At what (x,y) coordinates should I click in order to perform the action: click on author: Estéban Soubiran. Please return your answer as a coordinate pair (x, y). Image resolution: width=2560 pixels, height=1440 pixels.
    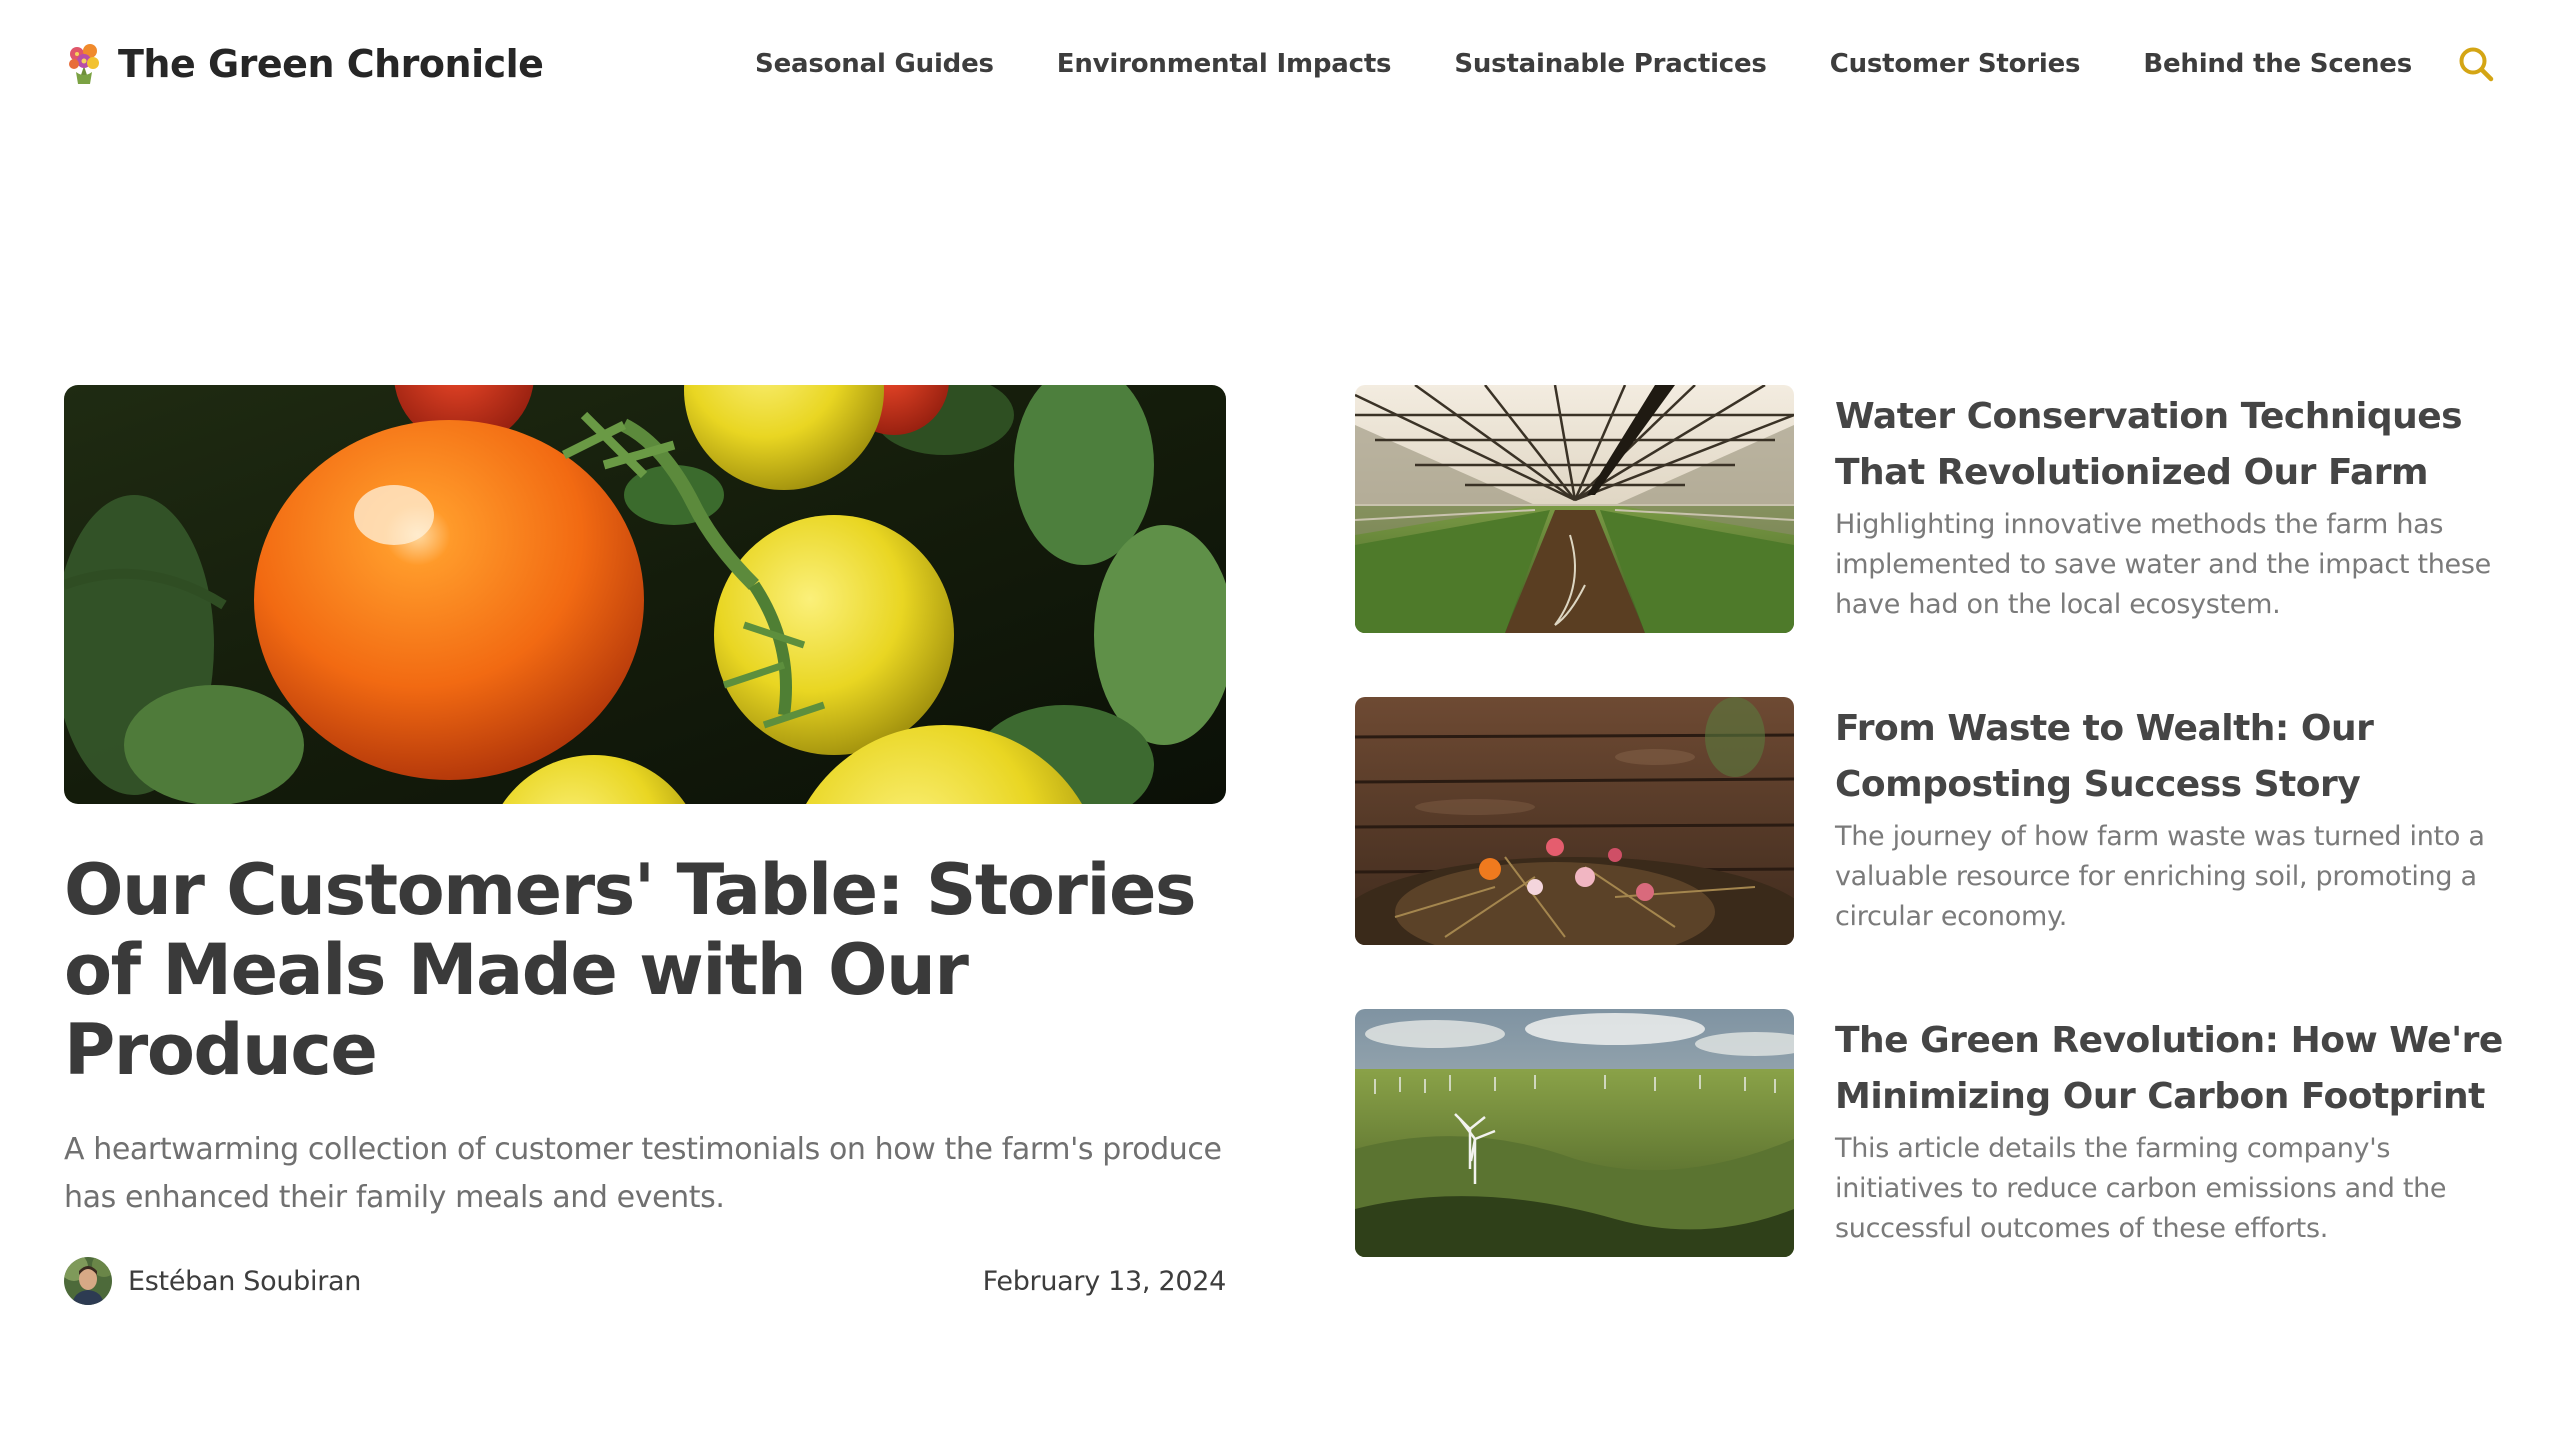
    Looking at the image, I should click on (212, 1281).